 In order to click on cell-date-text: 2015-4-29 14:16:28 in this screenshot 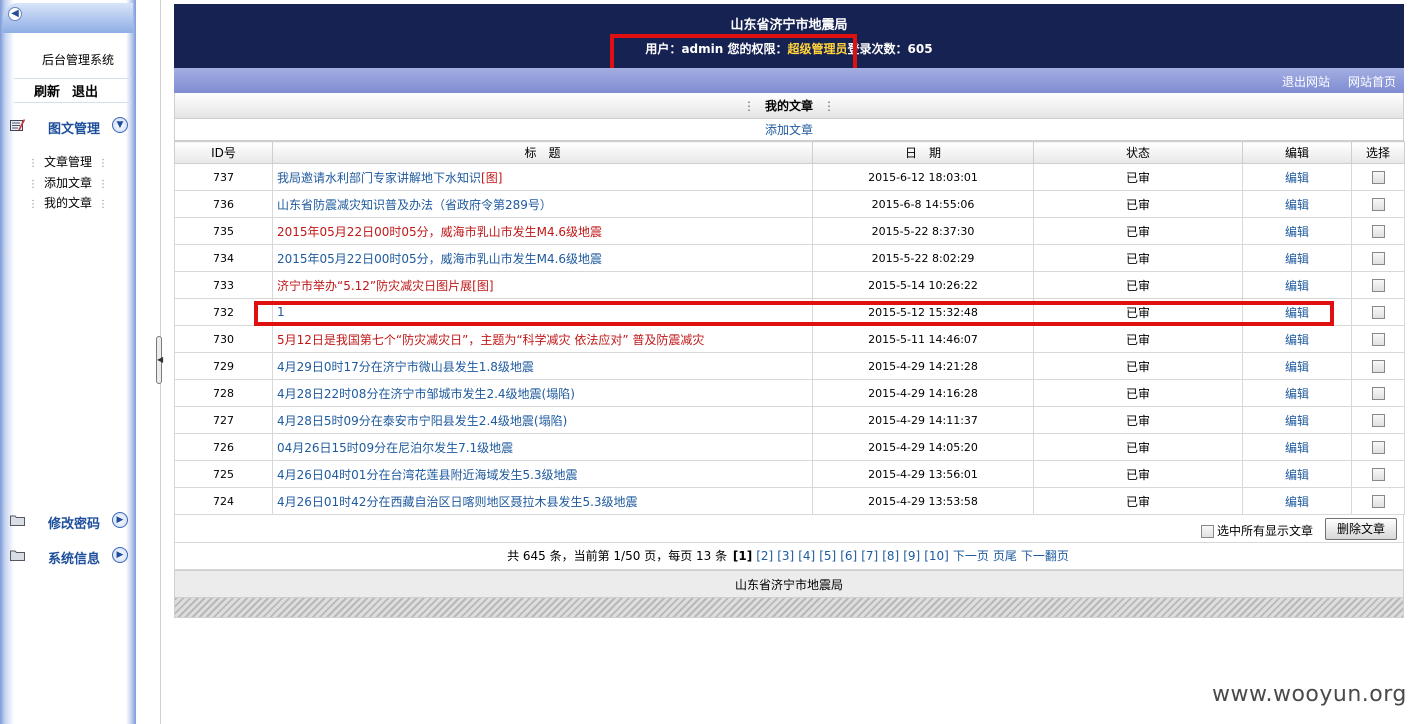, I will do `click(923, 393)`.